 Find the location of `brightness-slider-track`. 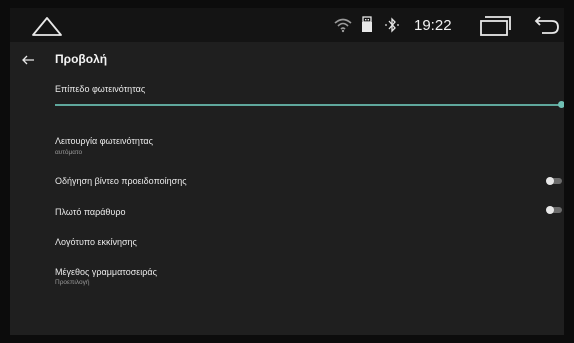

brightness-slider-track is located at coordinates (309, 105).